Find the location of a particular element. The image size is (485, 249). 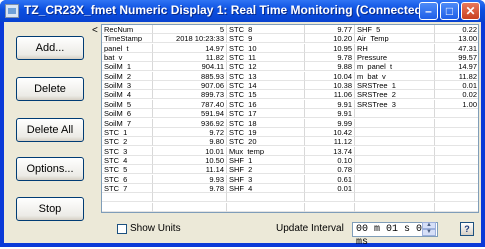

field-value-cell: 11.14 is located at coordinates (190, 170).